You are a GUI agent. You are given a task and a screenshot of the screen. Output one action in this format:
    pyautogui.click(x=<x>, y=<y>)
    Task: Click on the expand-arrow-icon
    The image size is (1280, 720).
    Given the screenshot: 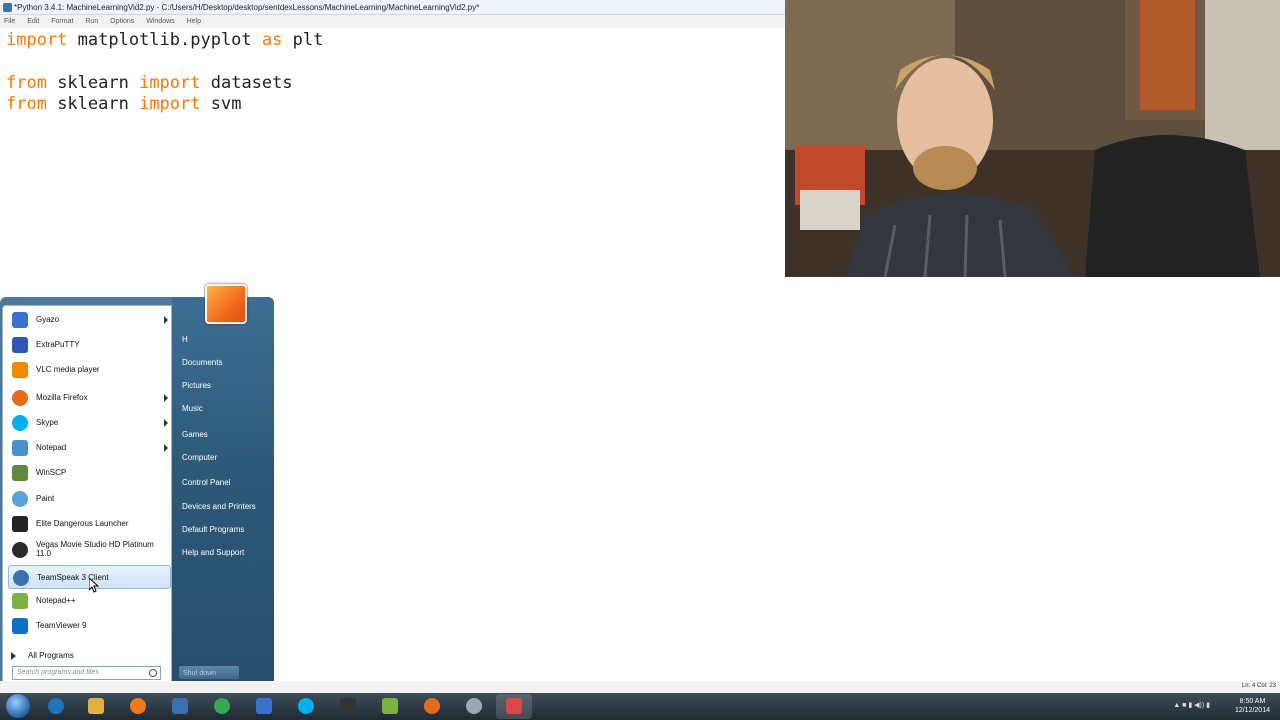 What is the action you would take?
    pyautogui.click(x=13, y=655)
    